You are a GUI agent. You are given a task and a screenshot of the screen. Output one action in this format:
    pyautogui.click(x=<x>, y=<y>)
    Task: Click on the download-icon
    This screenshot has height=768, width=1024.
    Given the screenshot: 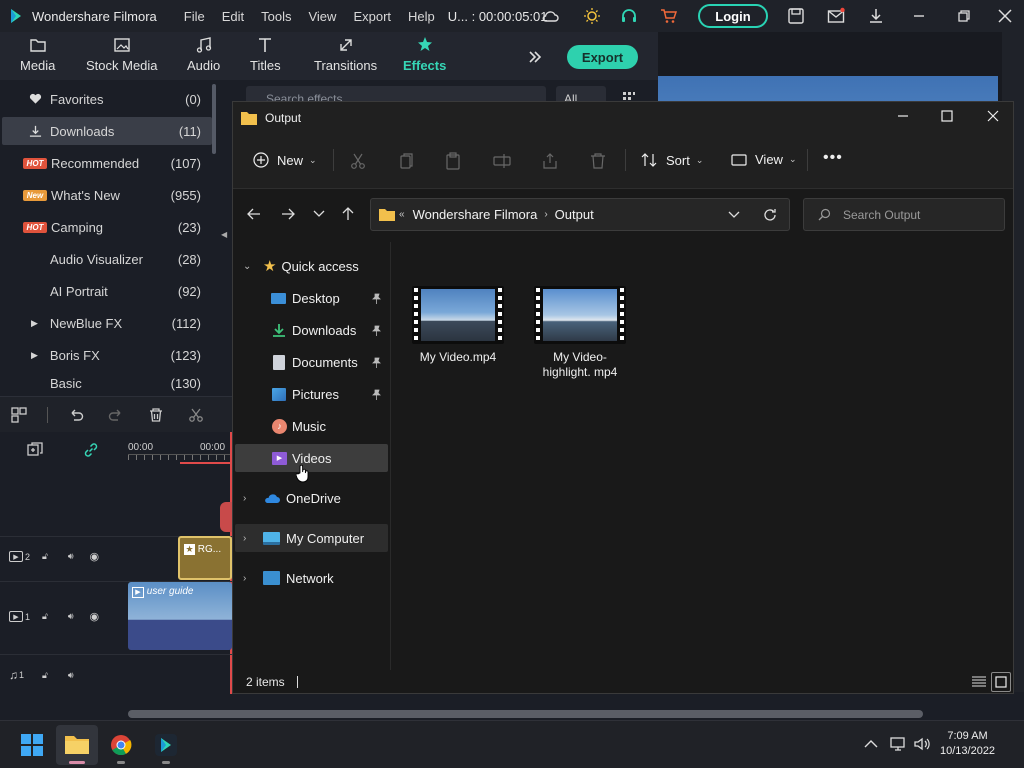 What is the action you would take?
    pyautogui.click(x=876, y=16)
    